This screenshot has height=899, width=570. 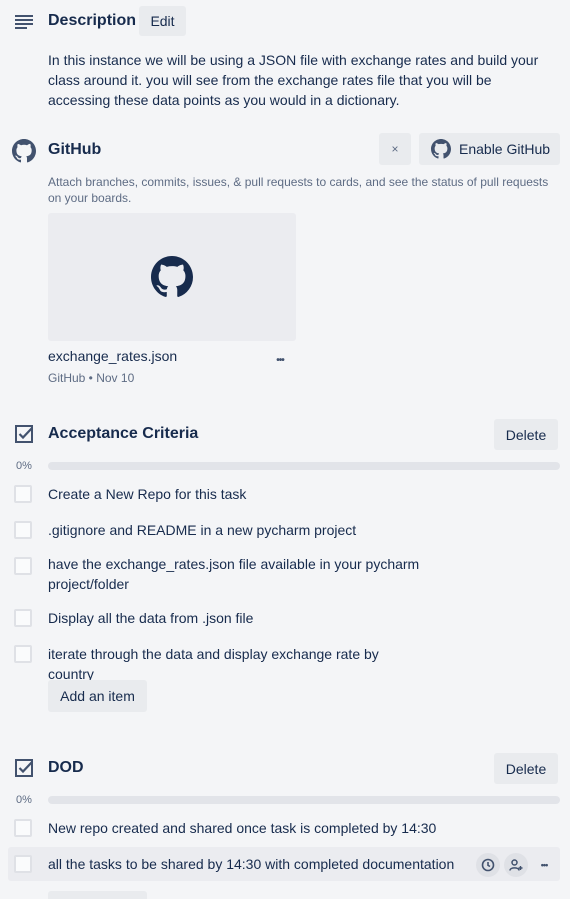 I want to click on attachment-meta: GitHub • Nov 10, so click(x=91, y=378).